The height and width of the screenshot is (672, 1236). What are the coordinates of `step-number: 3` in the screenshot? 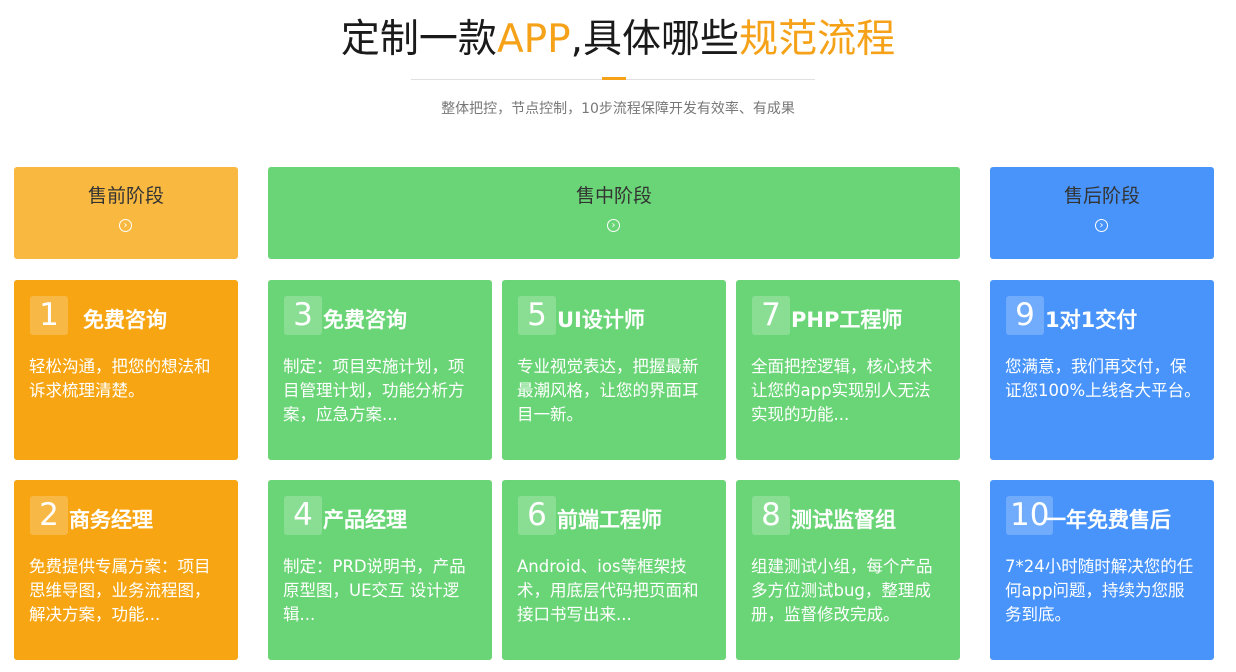 It's located at (303, 315).